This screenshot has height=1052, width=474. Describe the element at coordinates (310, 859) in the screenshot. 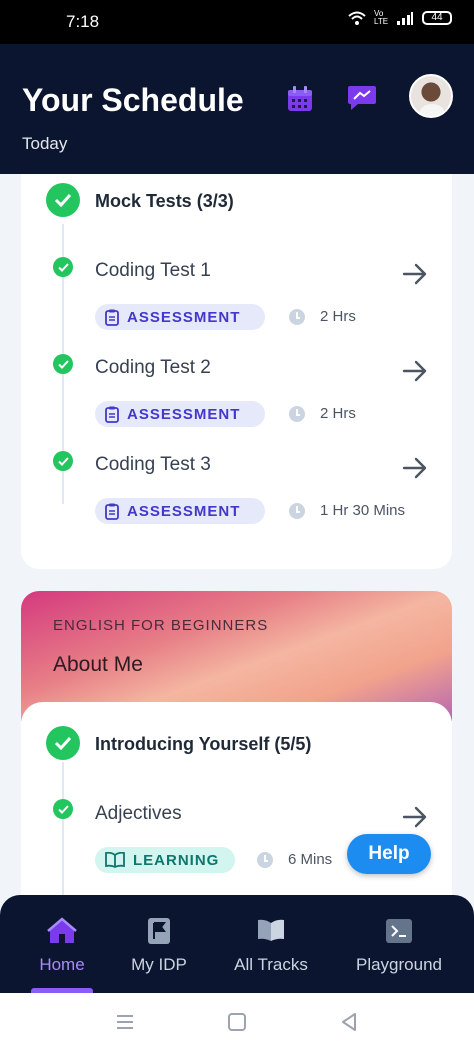

I see `item-duration: 6 Mins` at that location.